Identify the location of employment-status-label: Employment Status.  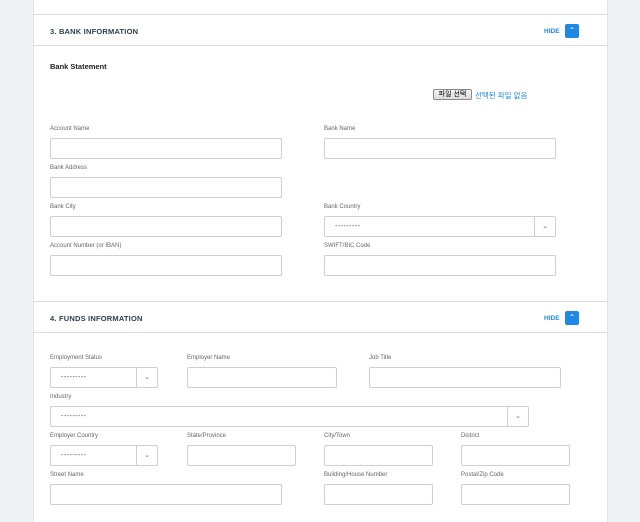
(76, 358).